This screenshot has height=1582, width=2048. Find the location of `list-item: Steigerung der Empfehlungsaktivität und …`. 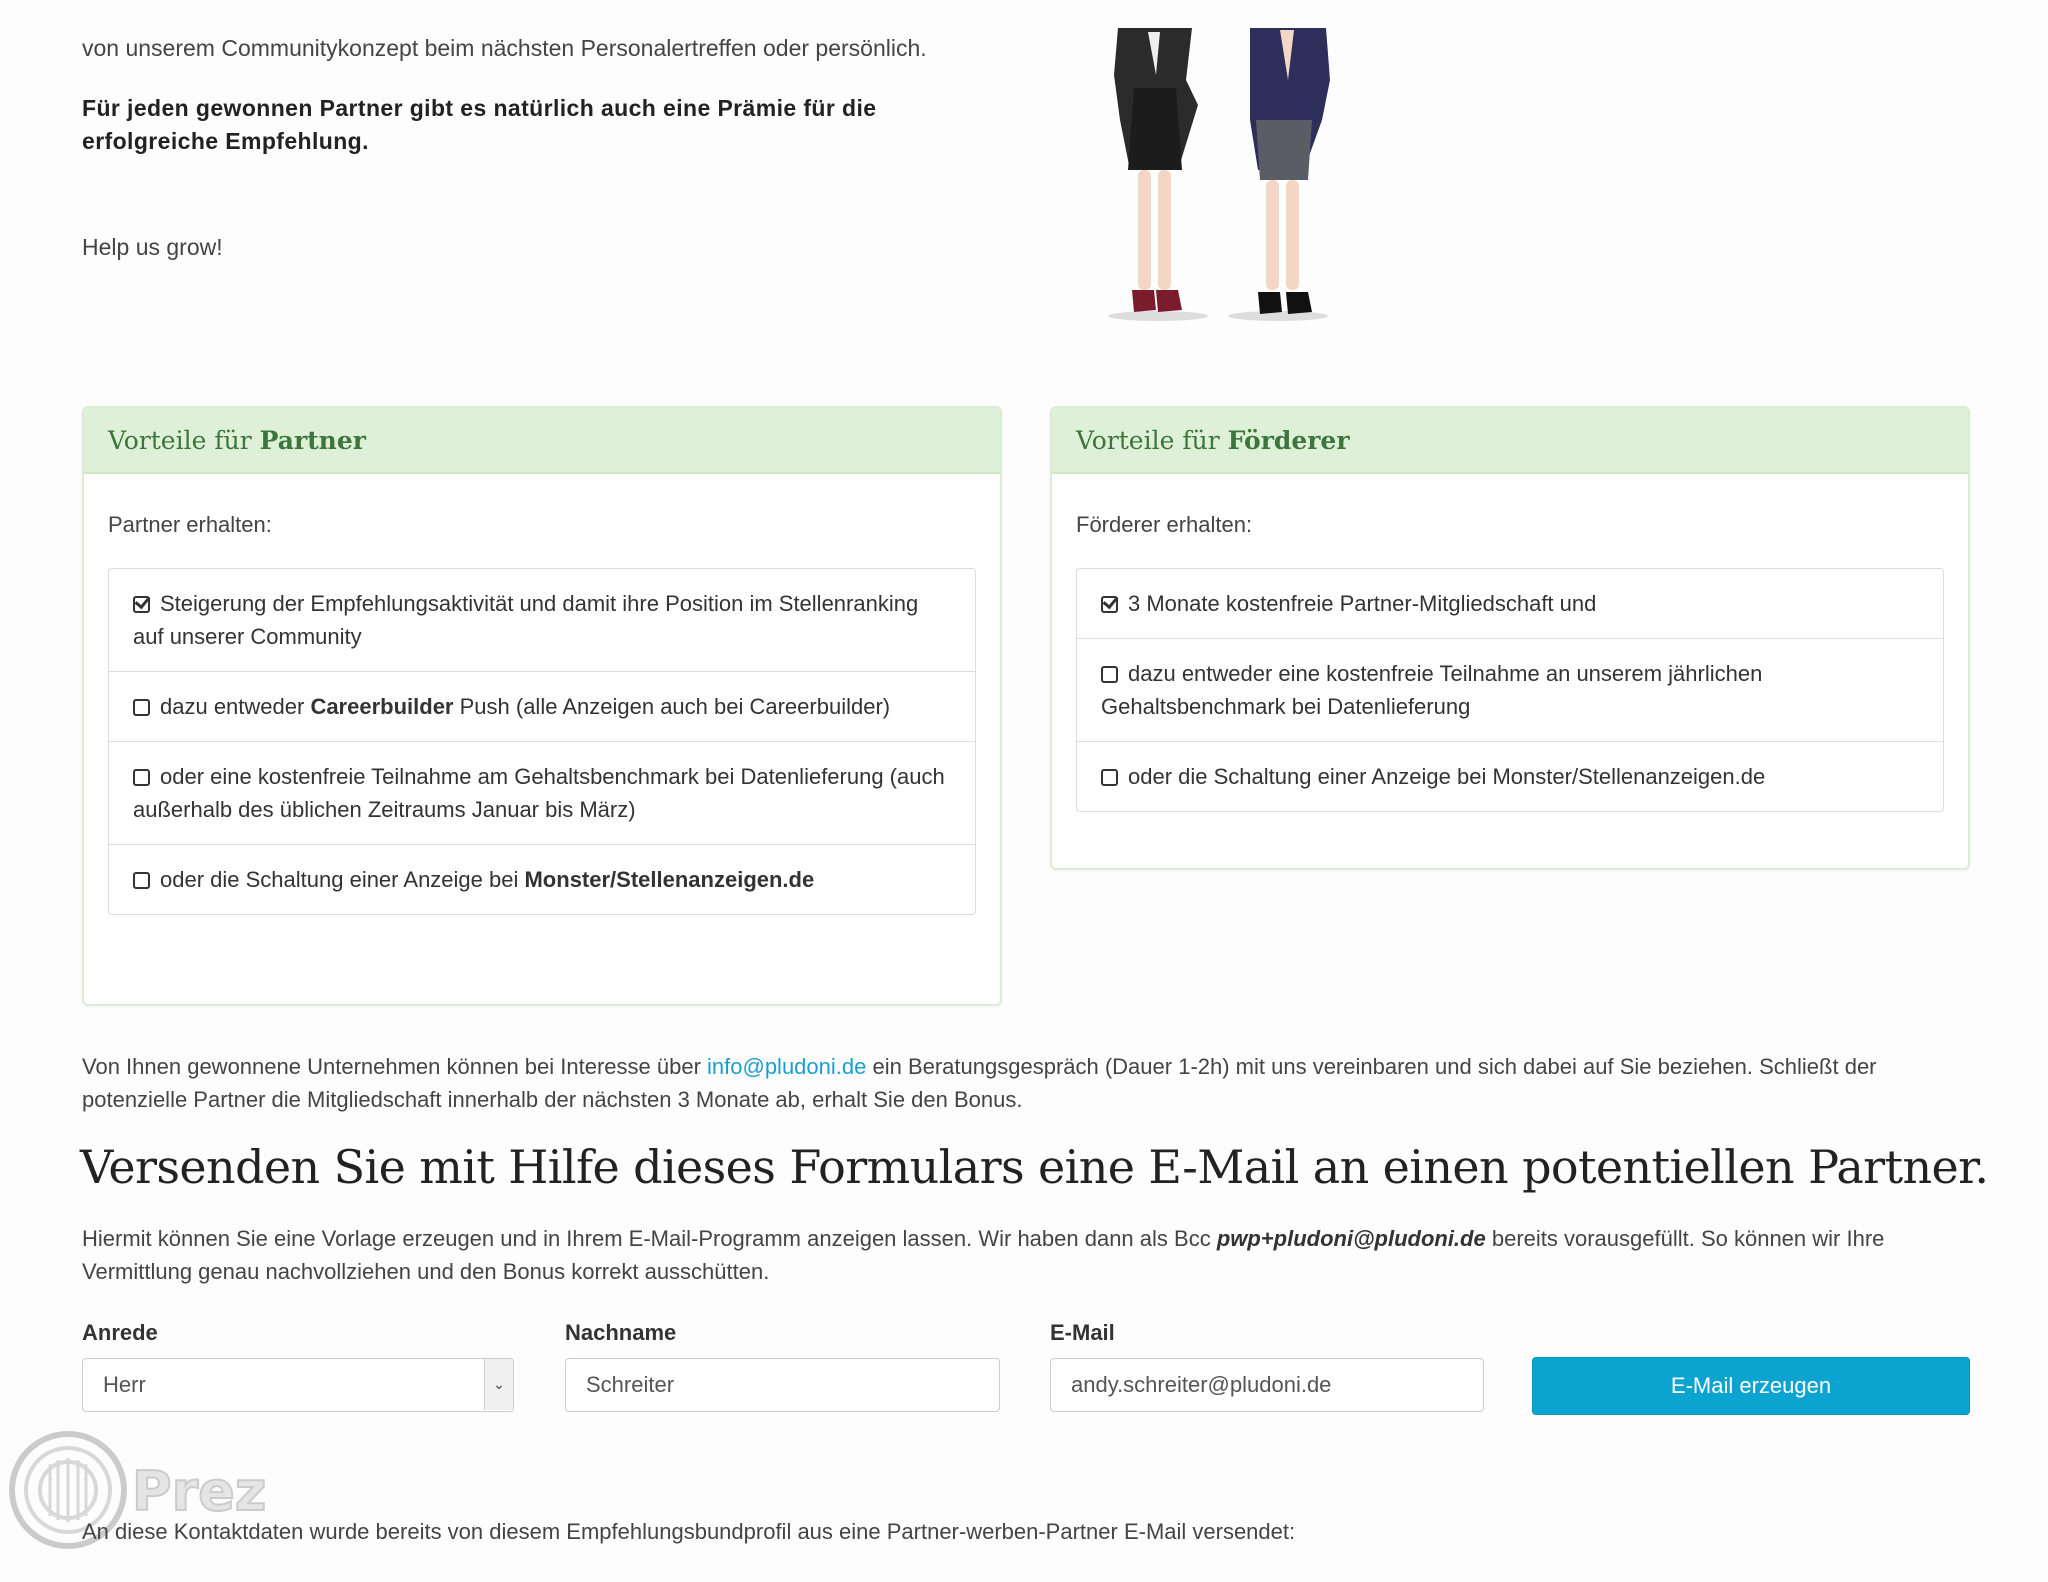

list-item: Steigerung der Empfehlungsaktivität und … is located at coordinates (542, 620).